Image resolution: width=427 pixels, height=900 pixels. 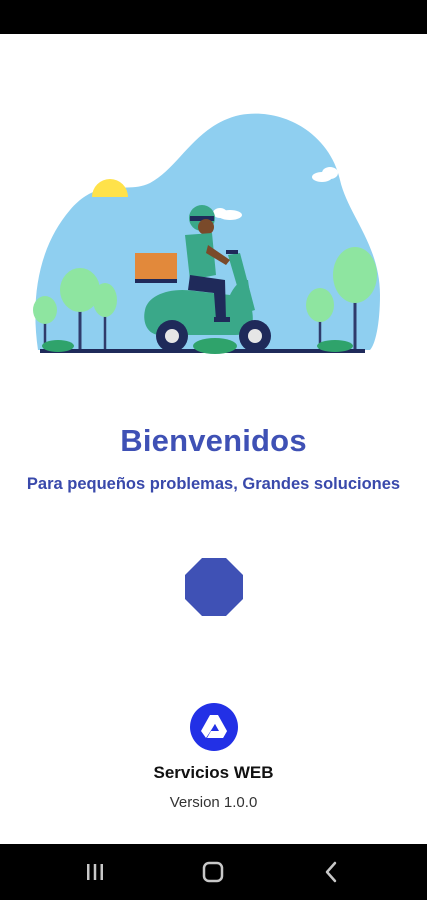 What do you see at coordinates (213, 772) in the screenshot?
I see `company-name: Servicios WEB` at bounding box center [213, 772].